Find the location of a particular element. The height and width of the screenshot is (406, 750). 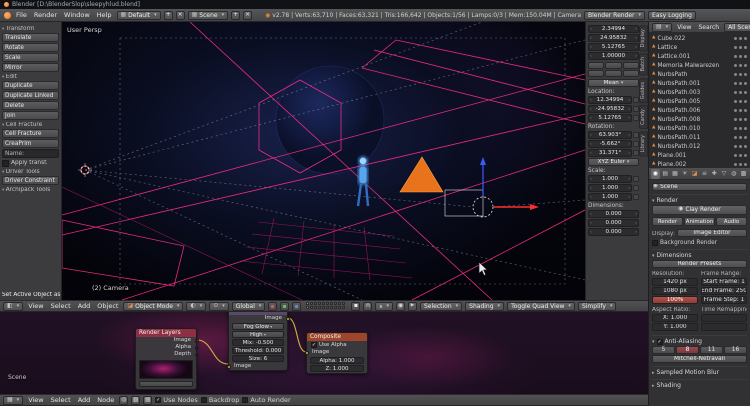

orientation-dropdown: Global is located at coordinates (248, 306).